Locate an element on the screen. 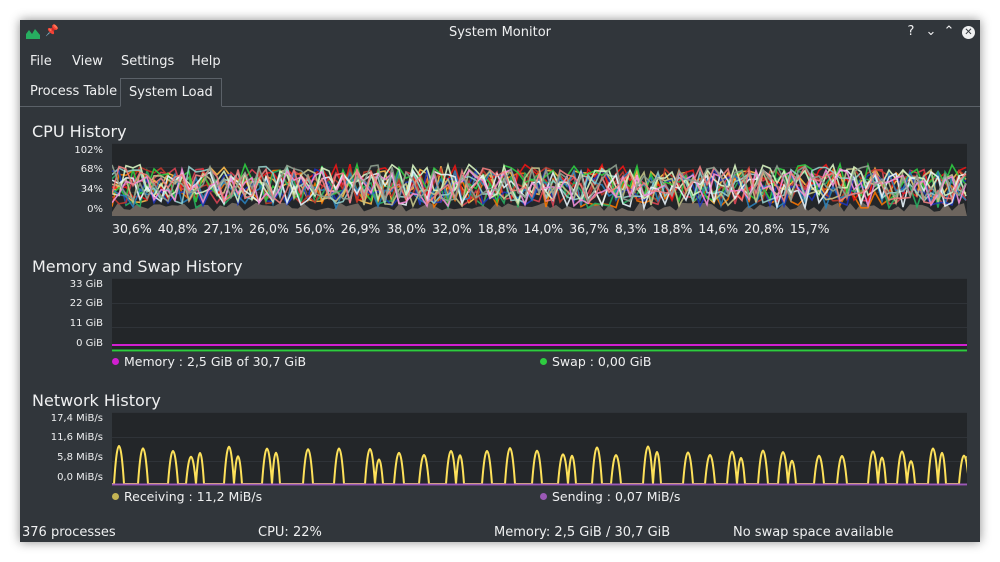 Image resolution: width=1000 pixels, height=562 pixels. sending-legend-dot is located at coordinates (543, 496).